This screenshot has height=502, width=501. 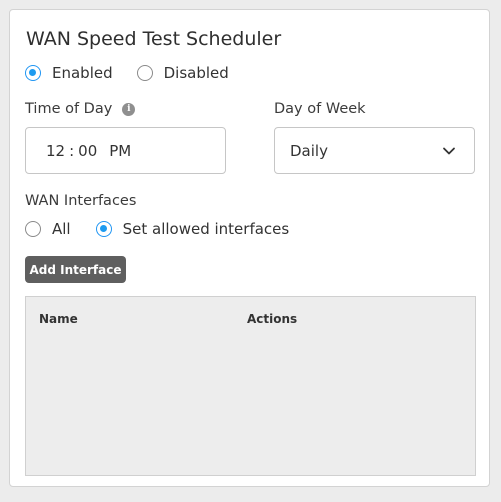 I want to click on time-of-day-label-row: Time of Day i, so click(x=80, y=109).